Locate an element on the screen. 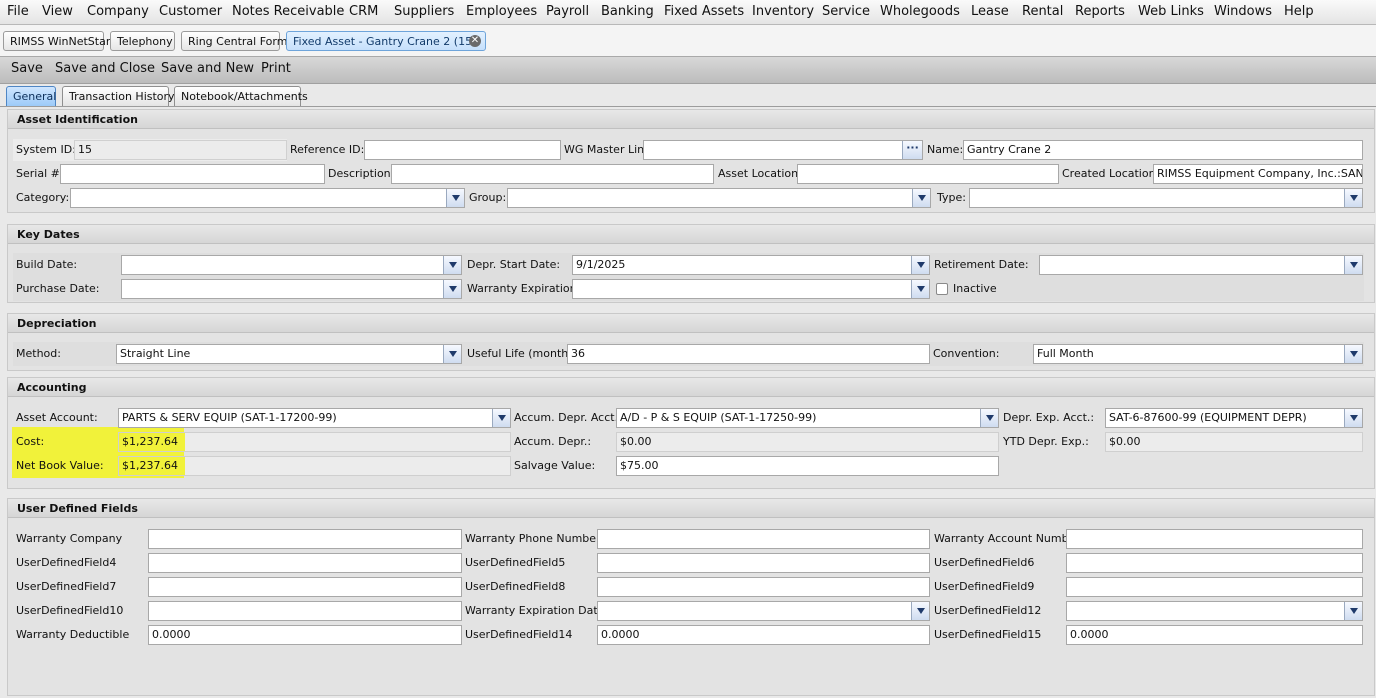 This screenshot has width=1376, height=698. menu-crm: CRM is located at coordinates (363, 11).